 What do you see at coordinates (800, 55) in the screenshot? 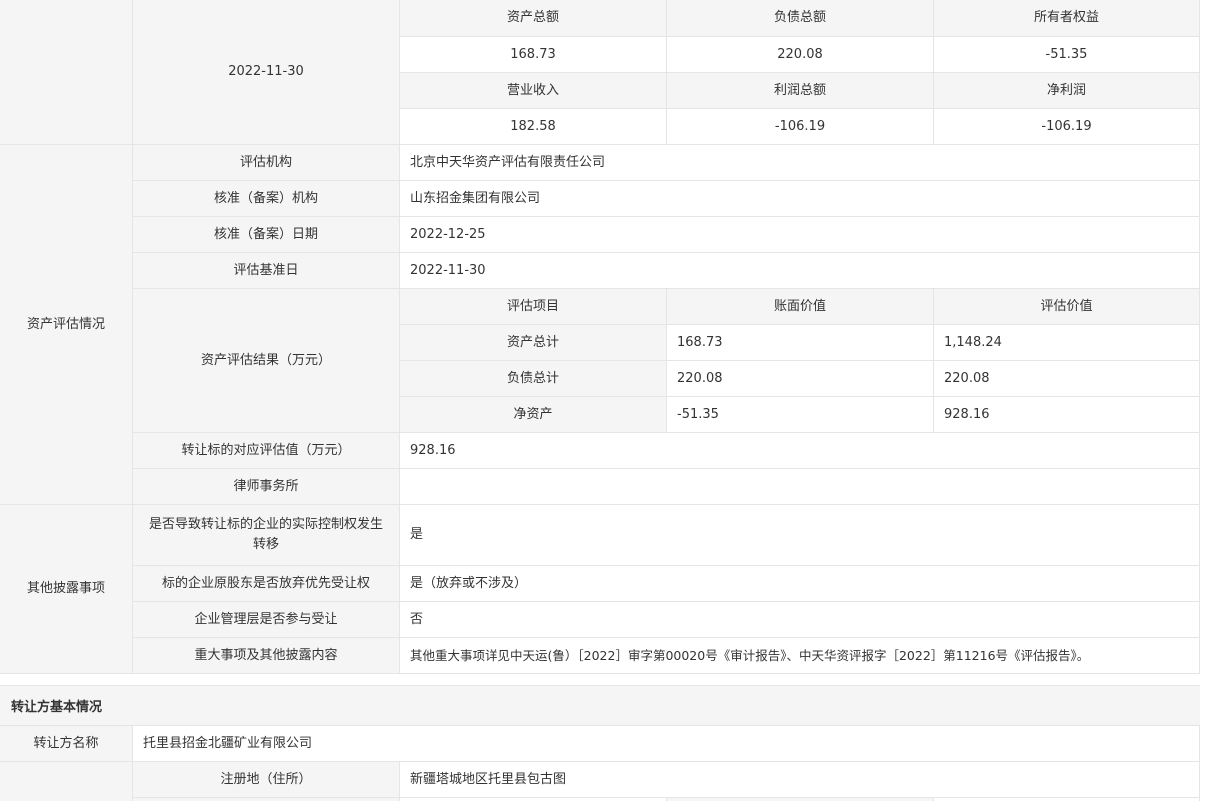
I see `value-total-liabilities: 220.08` at bounding box center [800, 55].